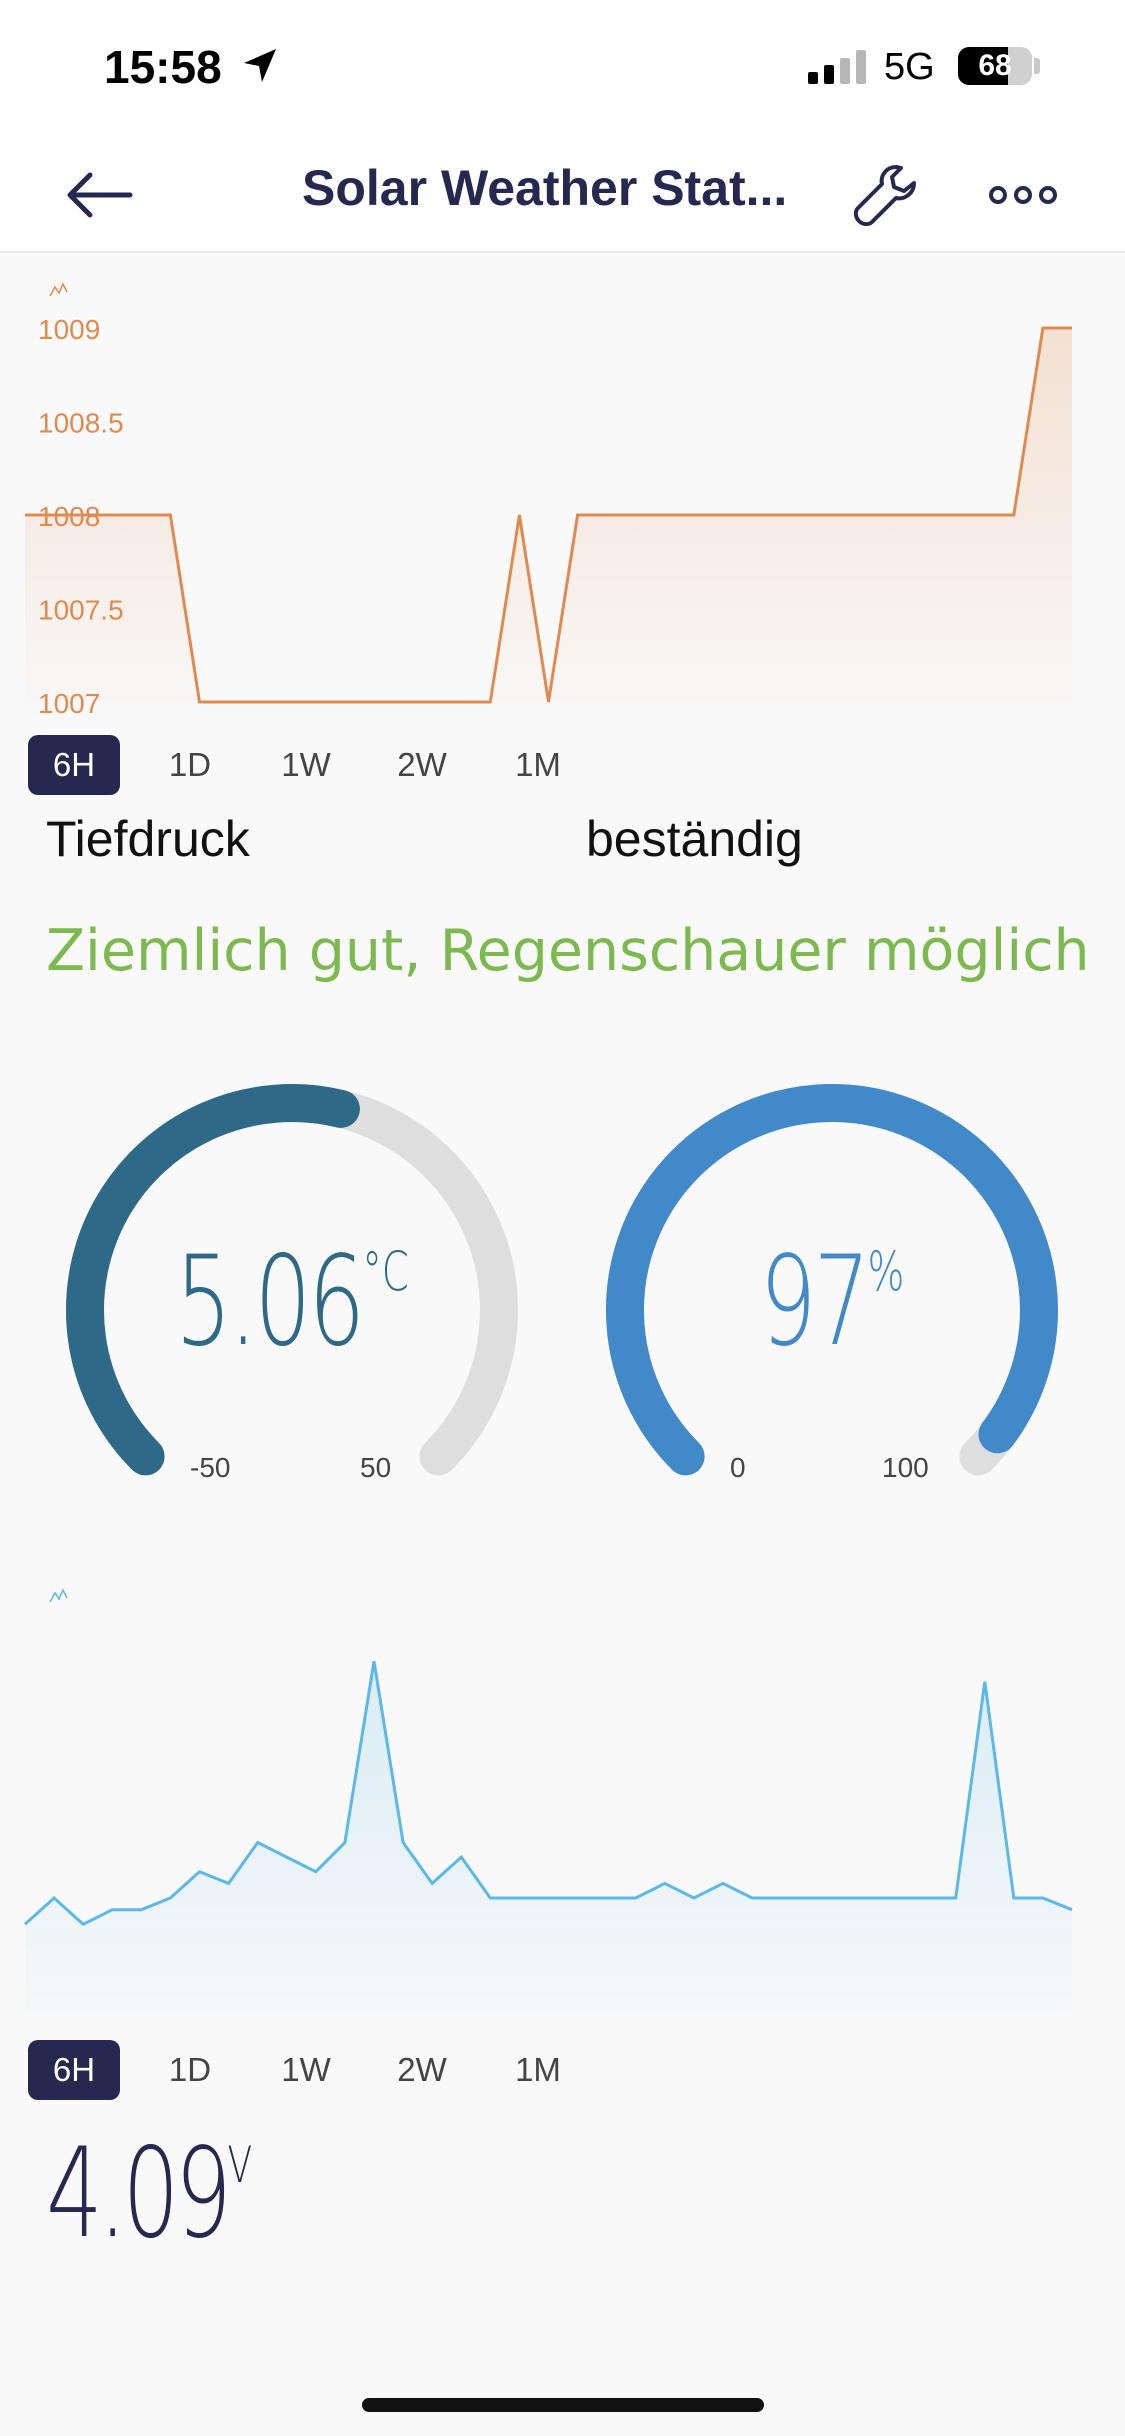 This screenshot has width=1125, height=2436. What do you see at coordinates (887, 196) in the screenshot?
I see `wrench-icon` at bounding box center [887, 196].